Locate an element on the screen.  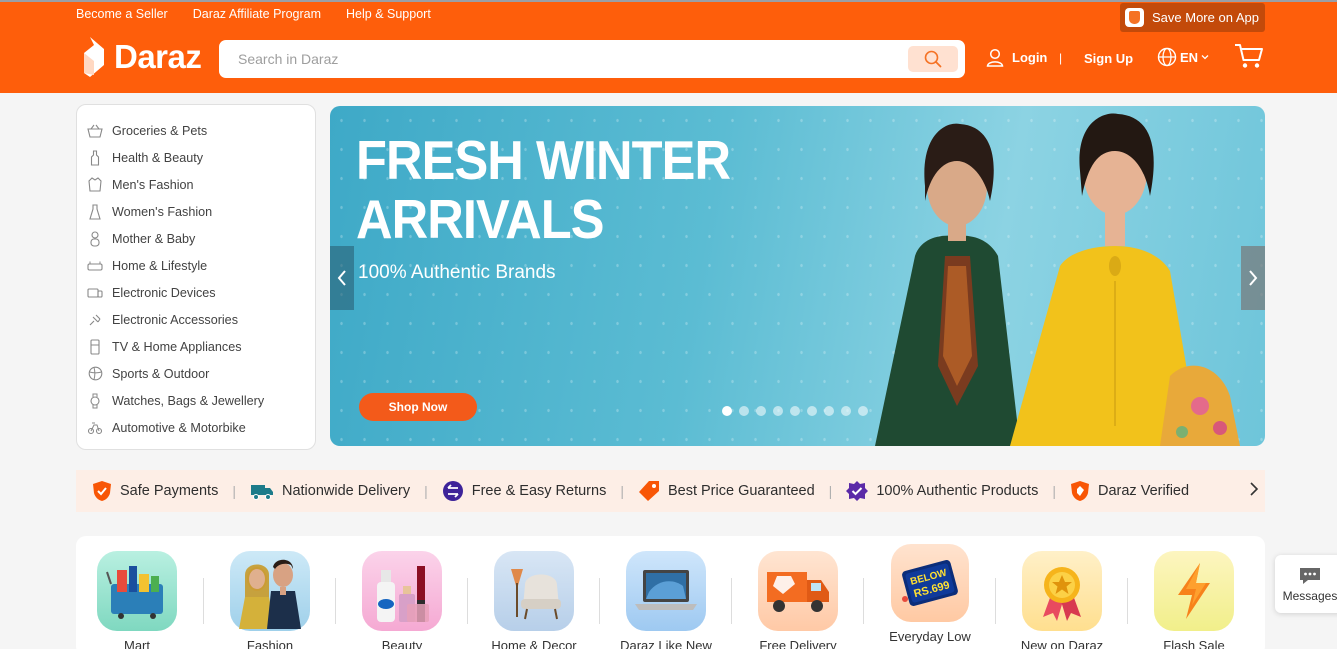
quick-category-label: Daraz Like New is located at coordinates (666, 643).